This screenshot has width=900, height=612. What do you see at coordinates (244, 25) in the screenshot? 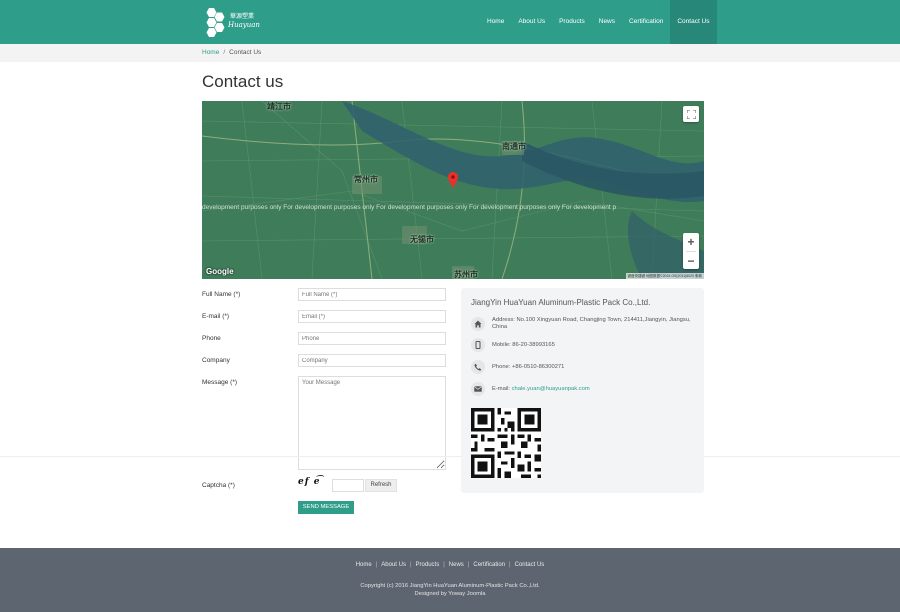
I see `logo-script-text: Huayuan` at bounding box center [244, 25].